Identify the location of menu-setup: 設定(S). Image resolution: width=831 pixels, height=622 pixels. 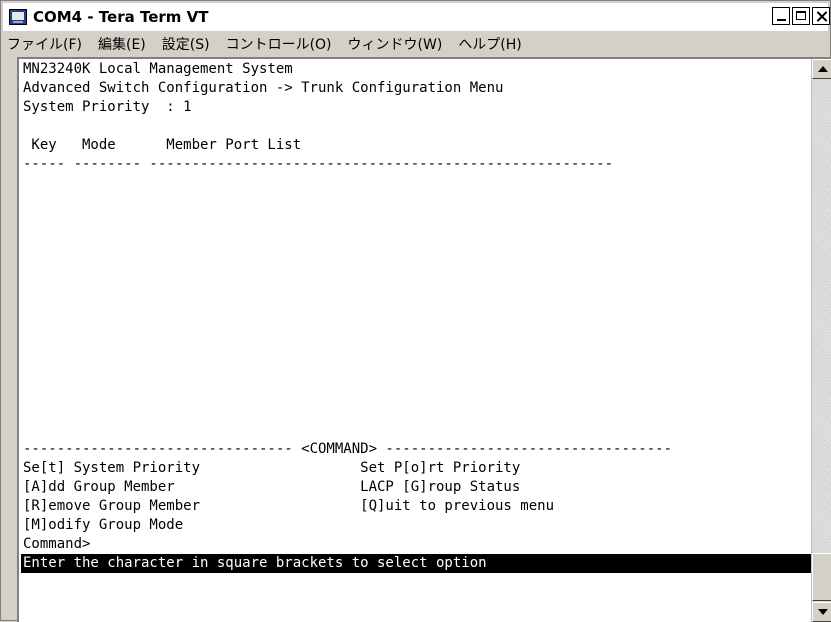
(186, 44).